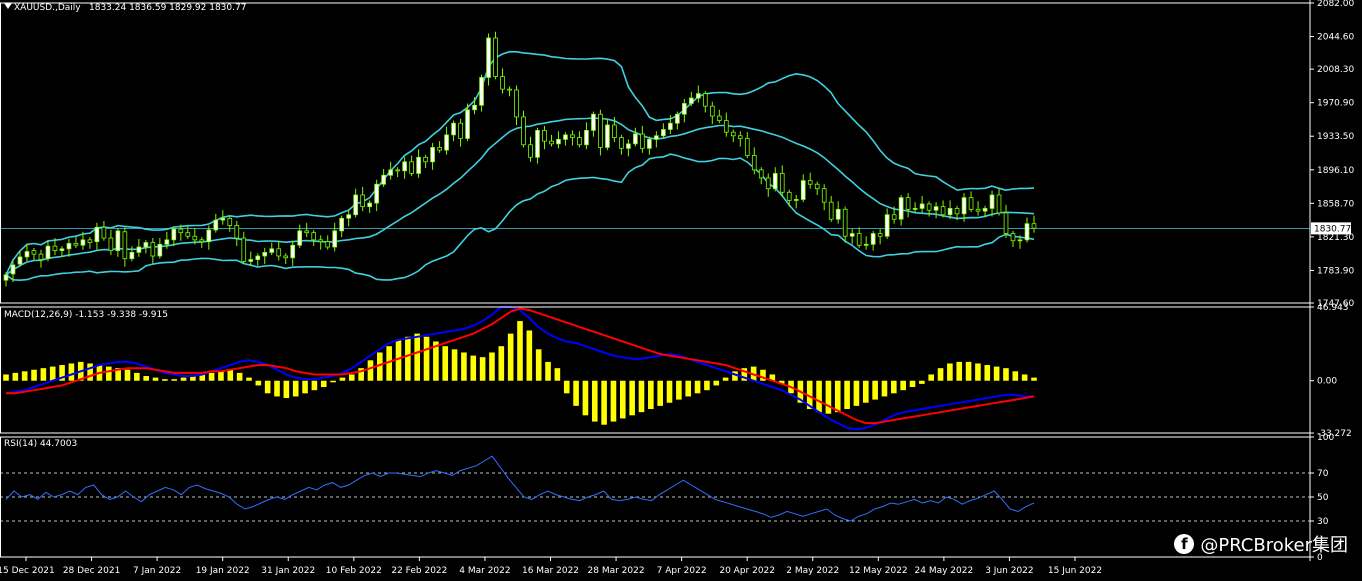 The height and width of the screenshot is (581, 1362). Describe the element at coordinates (1335, 38) in the screenshot. I see `price-tick-label: 2044.60` at that location.